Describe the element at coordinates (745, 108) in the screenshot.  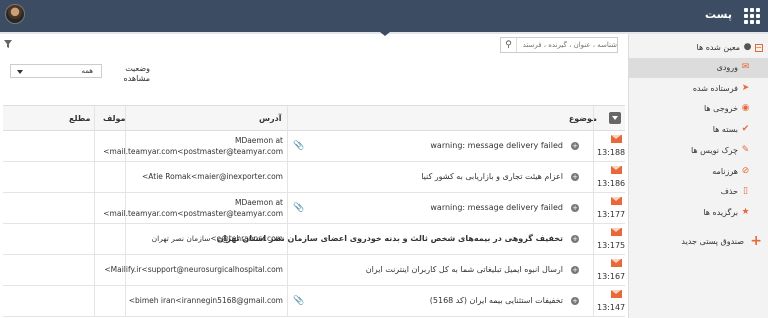
I see `outbox-icon: ◉` at that location.